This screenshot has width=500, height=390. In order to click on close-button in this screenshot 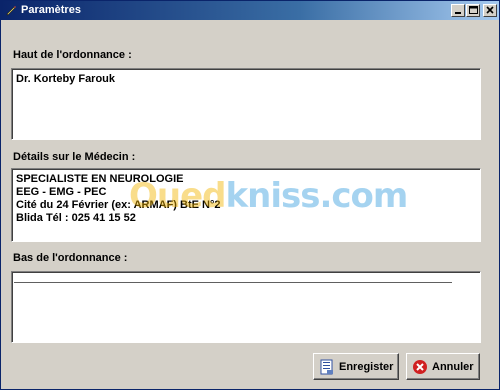, I will do `click(490, 10)`.